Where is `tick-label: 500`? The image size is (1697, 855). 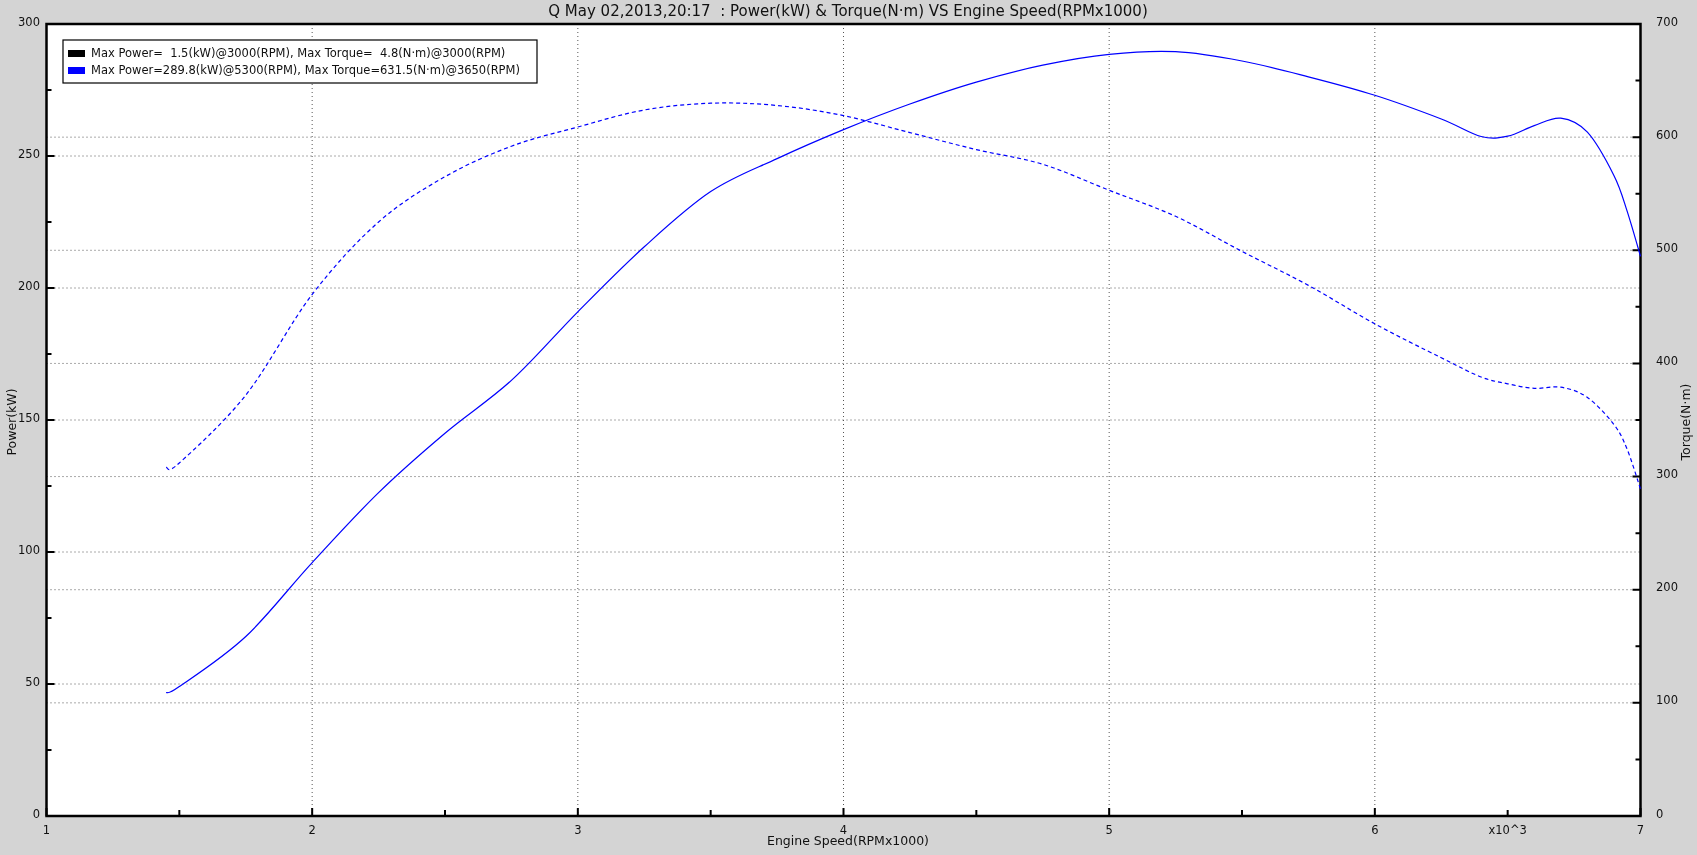 tick-label: 500 is located at coordinates (1667, 247).